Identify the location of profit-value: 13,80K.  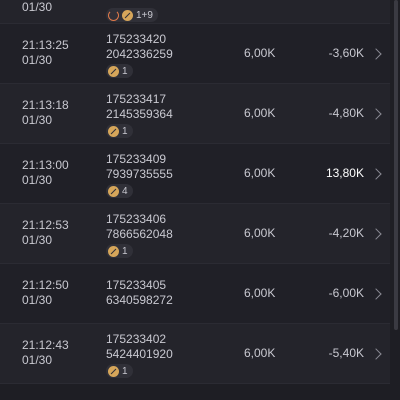
(344, 173).